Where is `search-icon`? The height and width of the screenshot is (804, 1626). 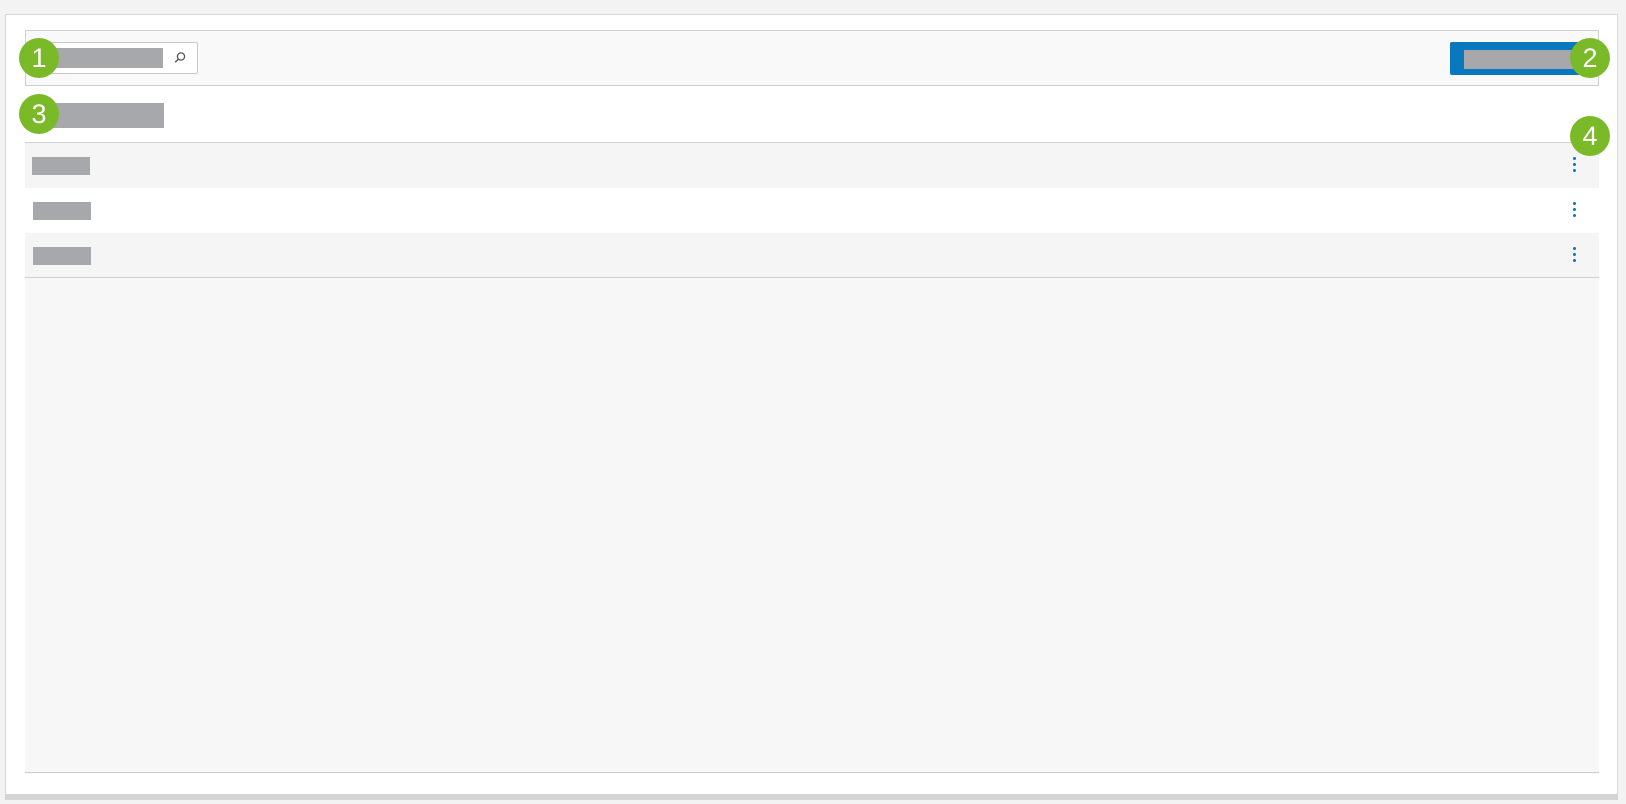 search-icon is located at coordinates (180, 58).